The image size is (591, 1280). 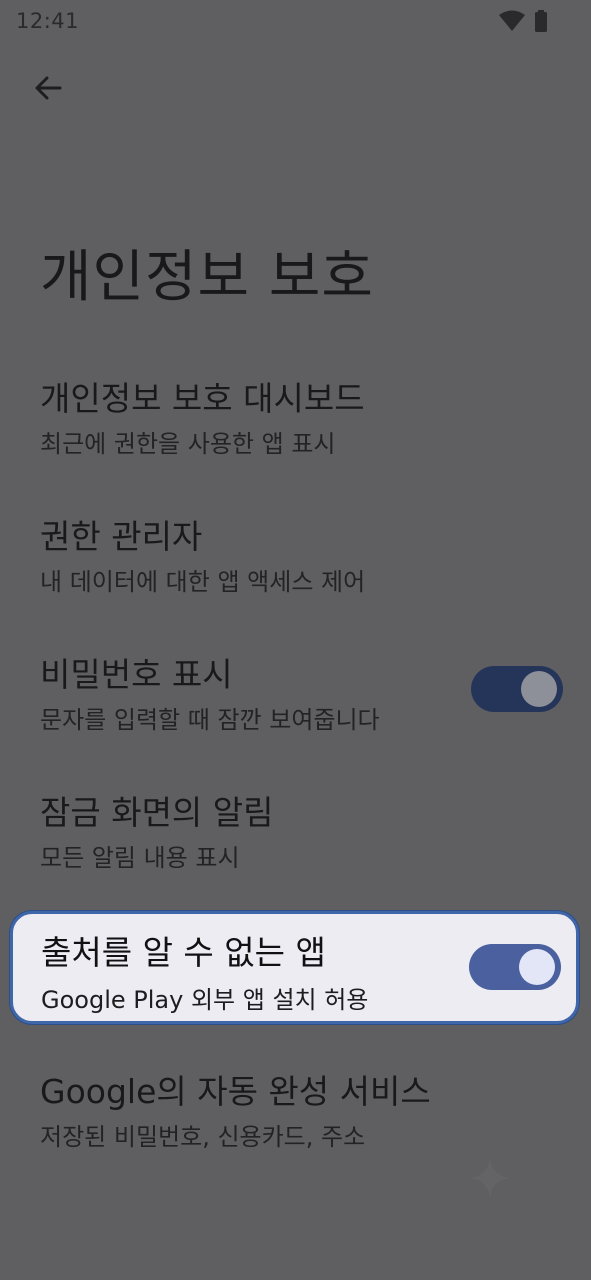 What do you see at coordinates (48, 21) in the screenshot?
I see `status-time: 12:41` at bounding box center [48, 21].